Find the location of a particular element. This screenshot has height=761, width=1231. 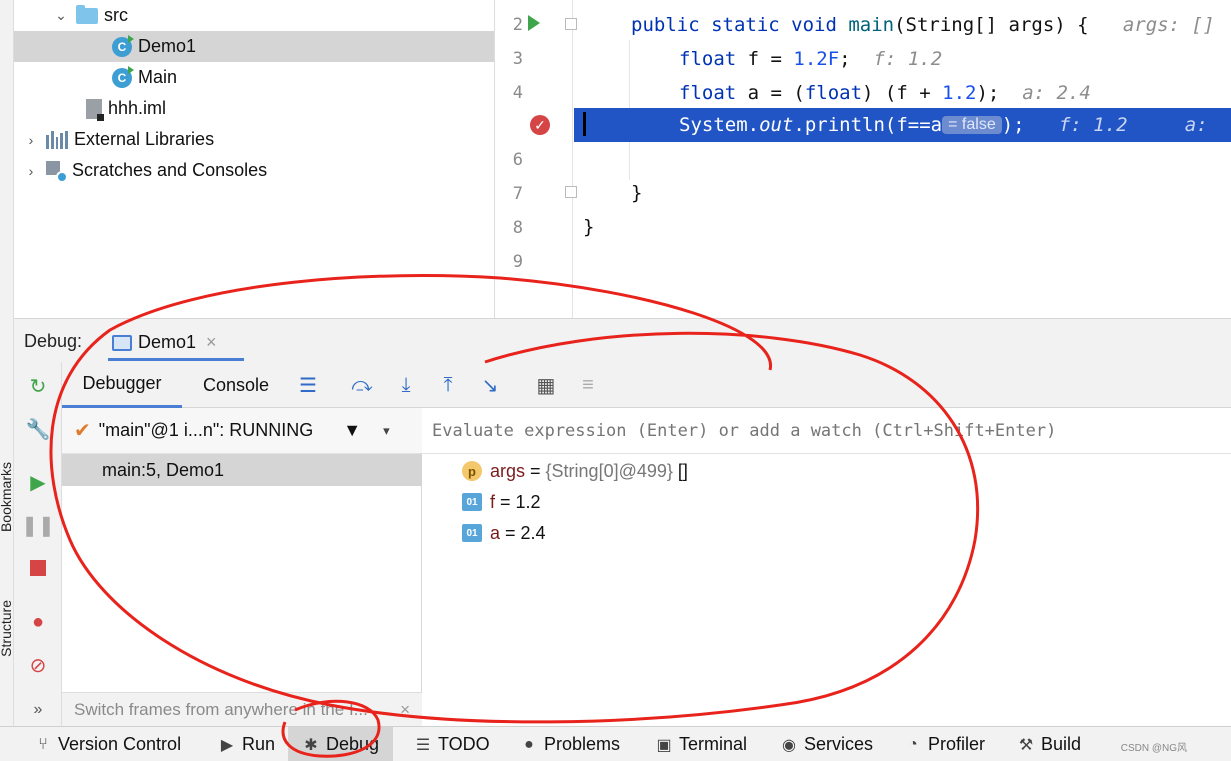

thread-label: "main"@1 i...n": RUNNING is located at coordinates (206, 430).